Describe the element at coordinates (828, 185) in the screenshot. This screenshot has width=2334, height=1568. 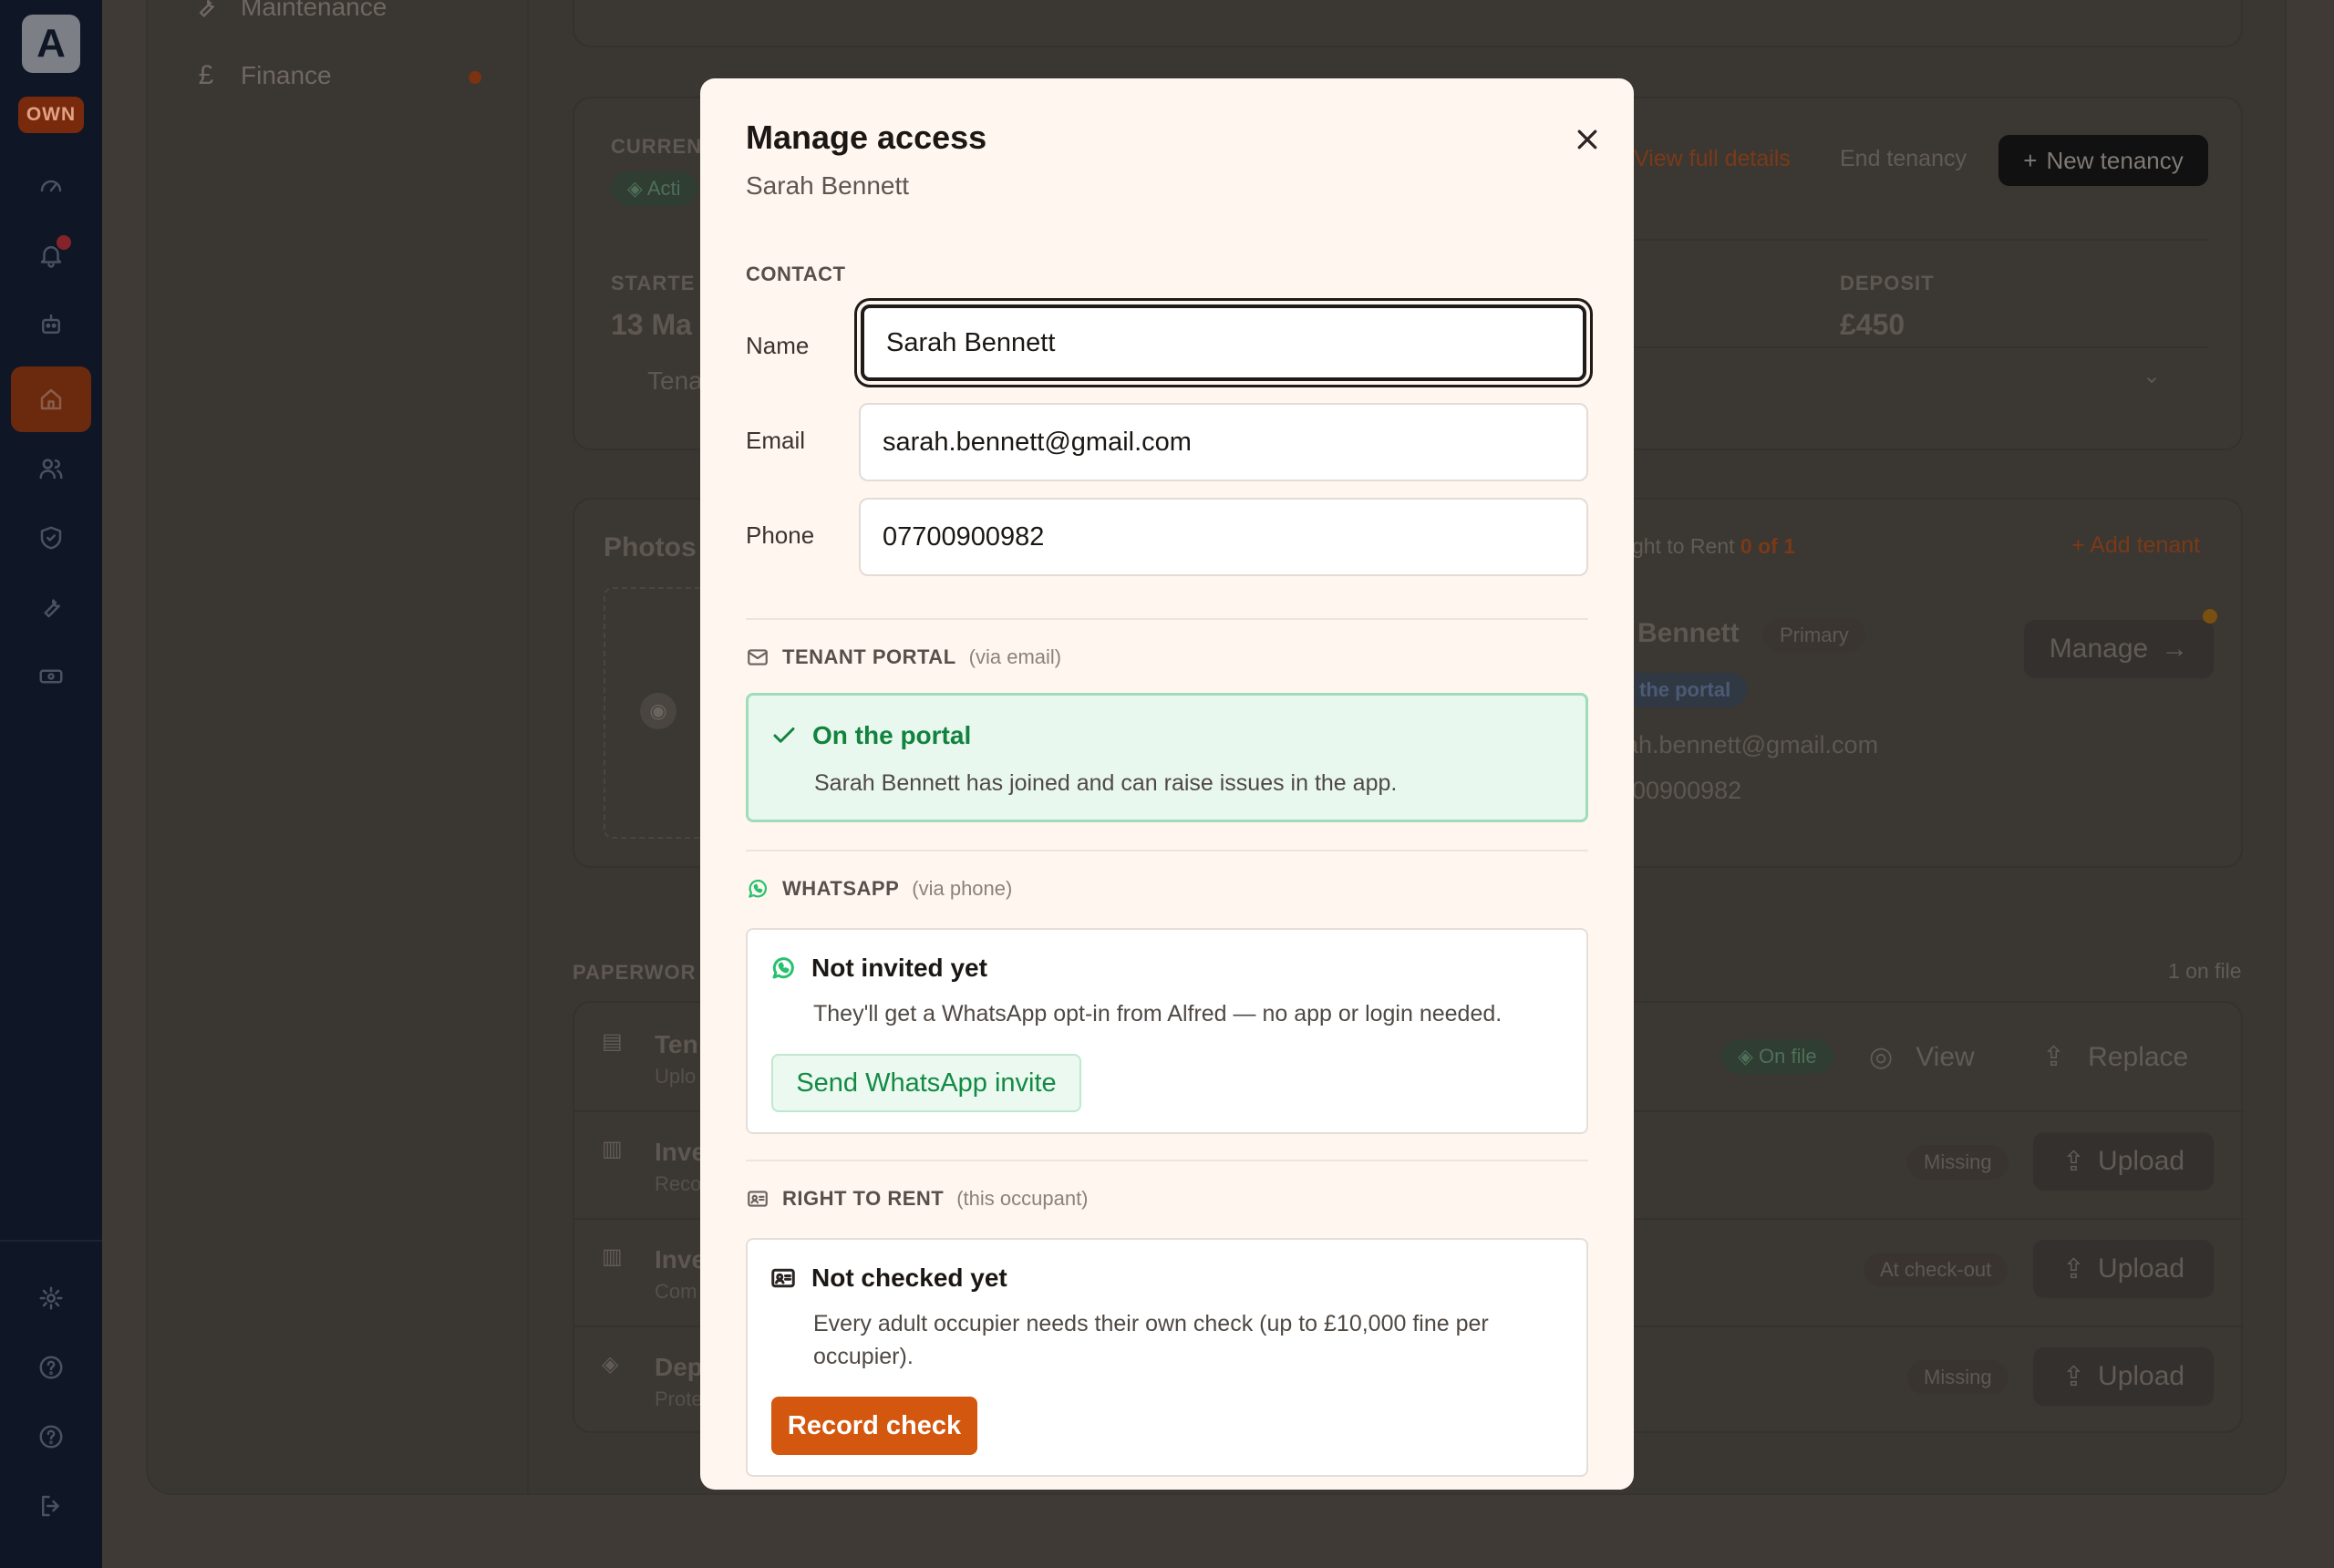
I see `modal-subtitle: Sarah Bennett` at that location.